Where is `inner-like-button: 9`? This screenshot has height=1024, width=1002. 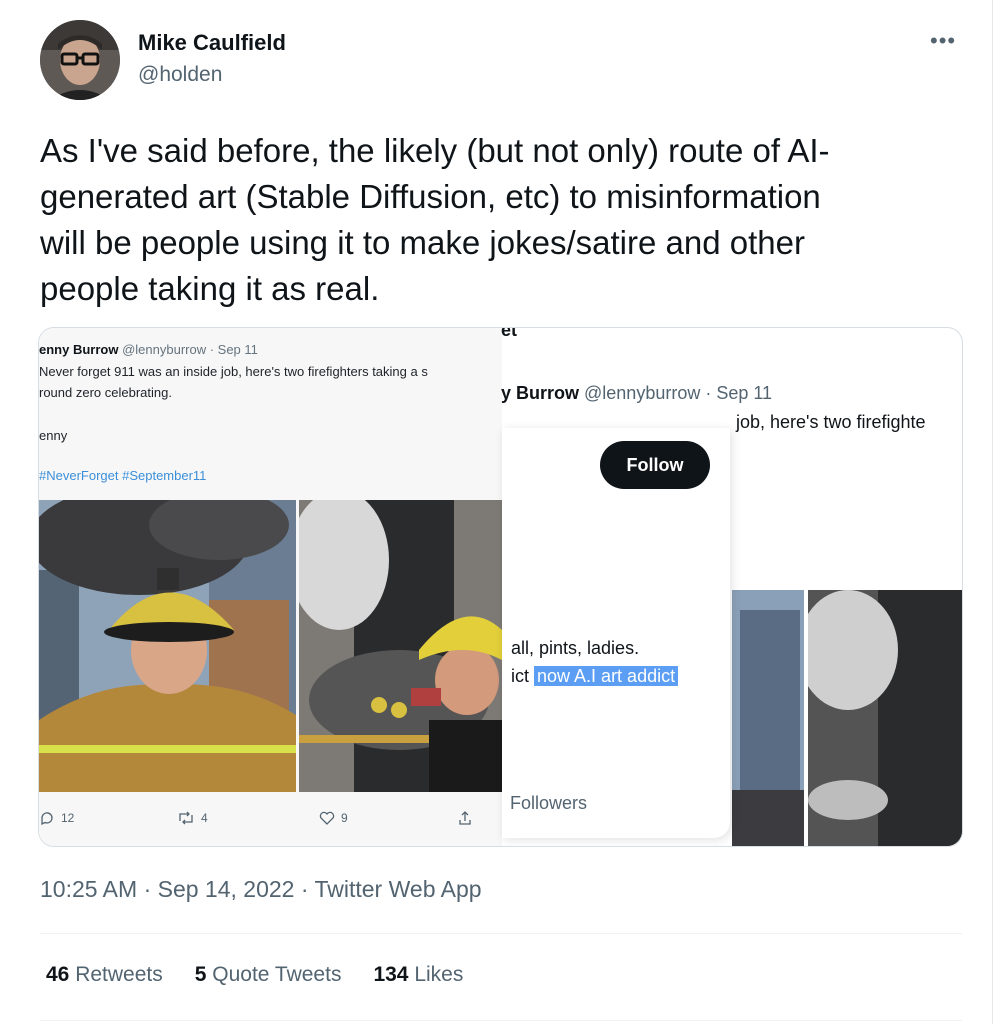
inner-like-button: 9 is located at coordinates (333, 818).